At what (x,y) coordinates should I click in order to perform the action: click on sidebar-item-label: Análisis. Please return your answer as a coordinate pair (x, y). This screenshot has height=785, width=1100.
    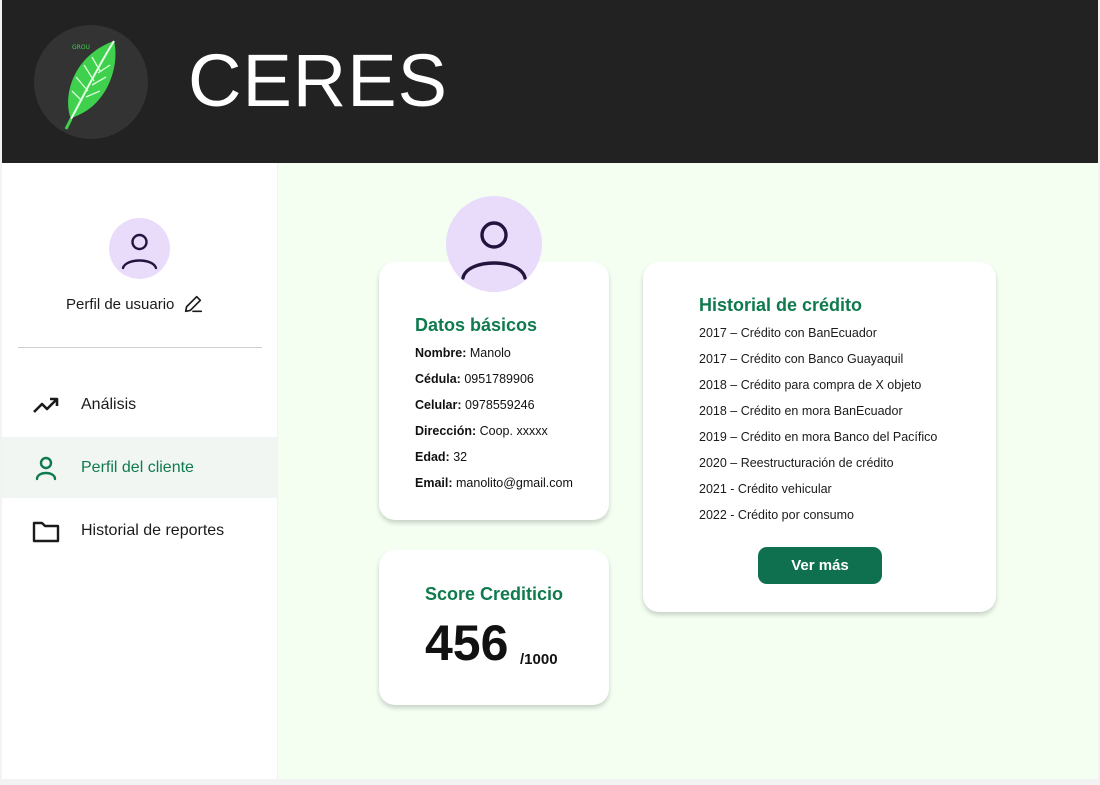
    Looking at the image, I should click on (109, 404).